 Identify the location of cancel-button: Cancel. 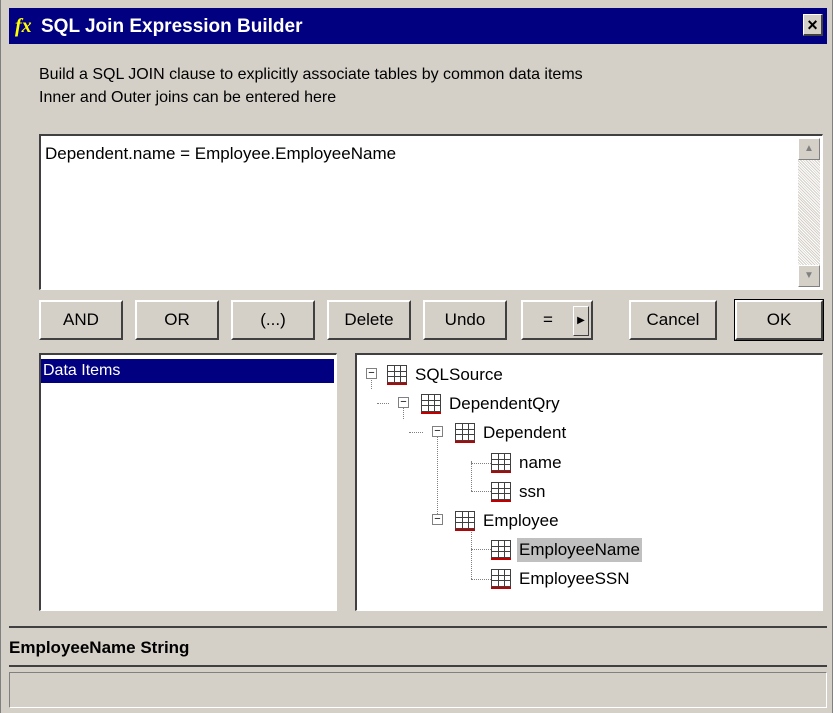
(673, 320).